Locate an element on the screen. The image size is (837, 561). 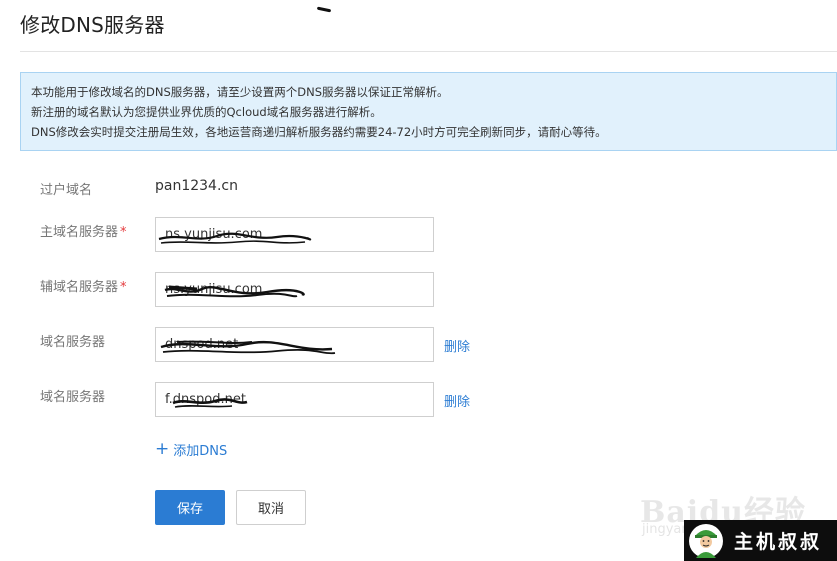
notice-line-2: 新注册的域名默认为您提供业界优质的Qcloud域名服务器进行解析。 is located at coordinates (206, 112).